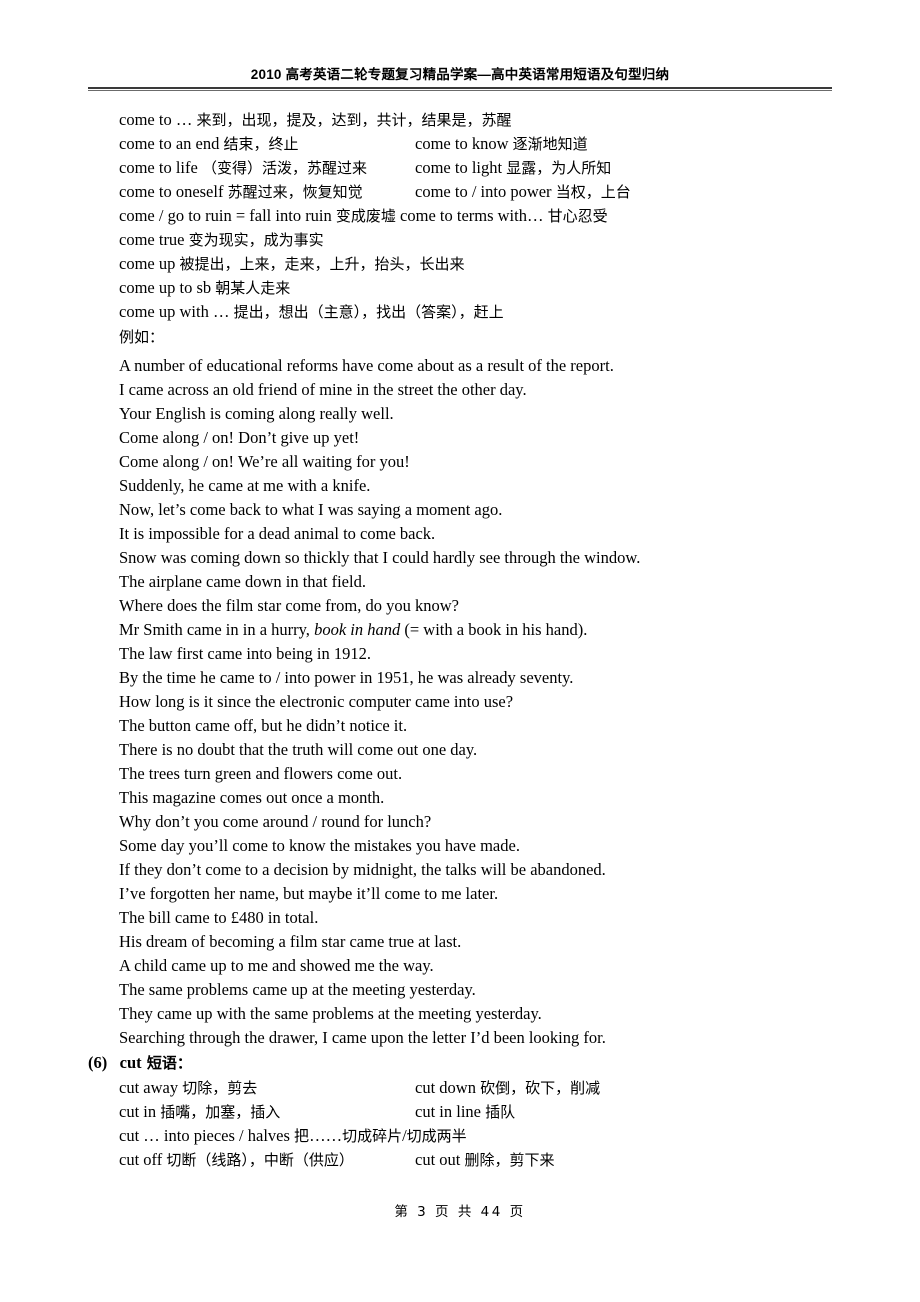 The height and width of the screenshot is (1302, 920). What do you see at coordinates (236, 1159) in the screenshot?
I see `cut-phrase-col1: cut off 切断（线路），中断（供应）` at bounding box center [236, 1159].